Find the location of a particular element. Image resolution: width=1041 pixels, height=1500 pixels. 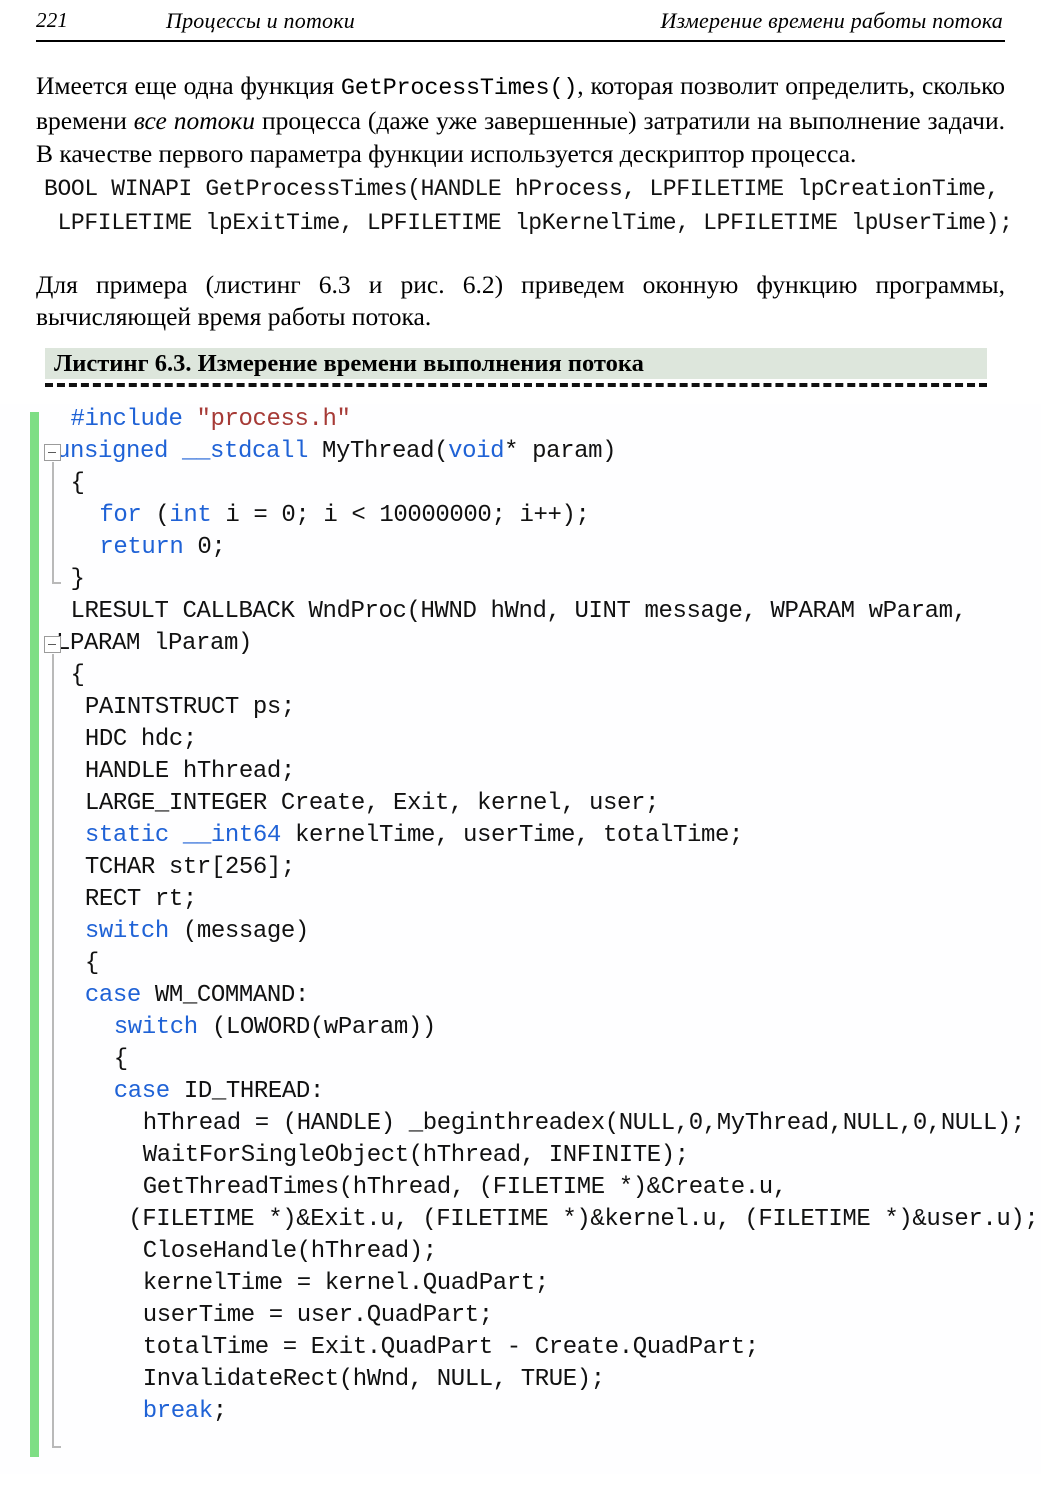

code-line-text: CloseHandle(hThread); is located at coordinates (290, 1251).